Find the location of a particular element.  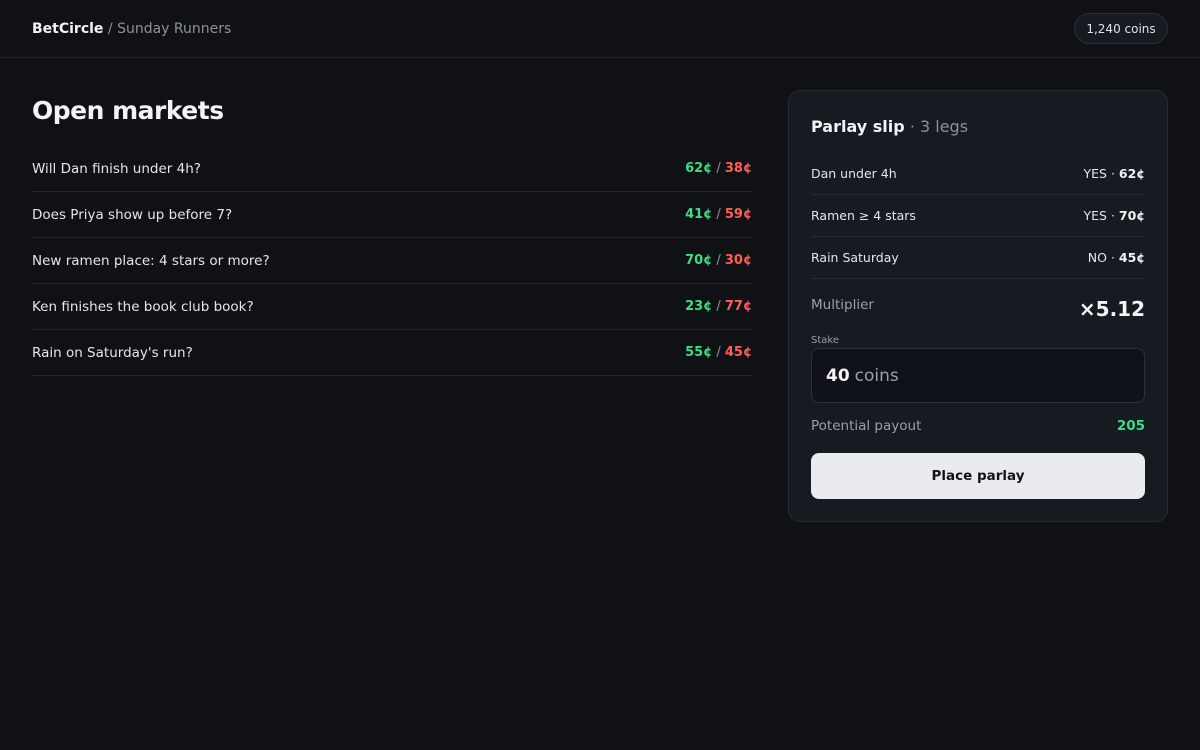

leg-pick: NO · 45¢ is located at coordinates (1116, 257).